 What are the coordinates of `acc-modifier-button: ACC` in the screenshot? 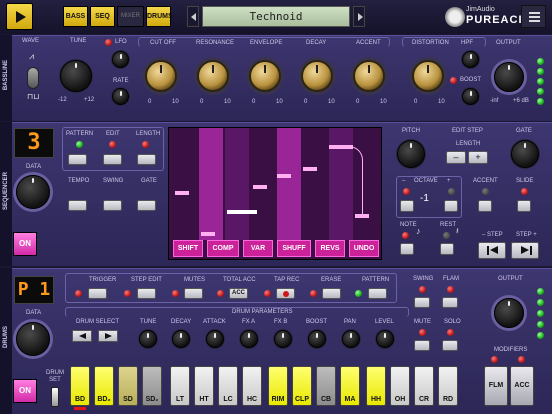 It's located at (522, 386).